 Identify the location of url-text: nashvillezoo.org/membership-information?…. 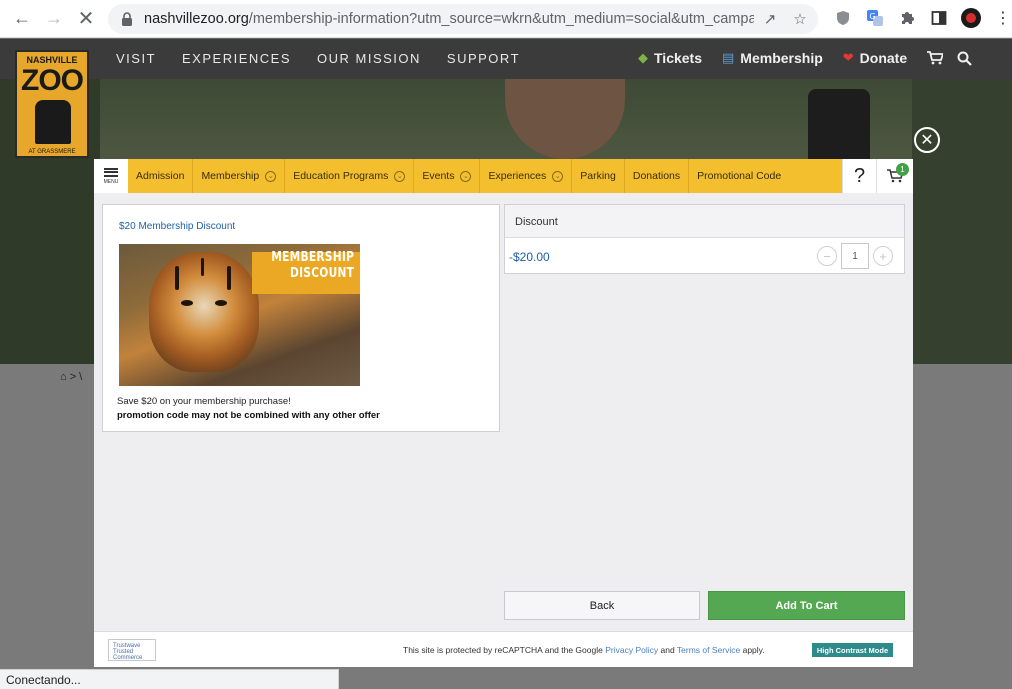
(449, 19).